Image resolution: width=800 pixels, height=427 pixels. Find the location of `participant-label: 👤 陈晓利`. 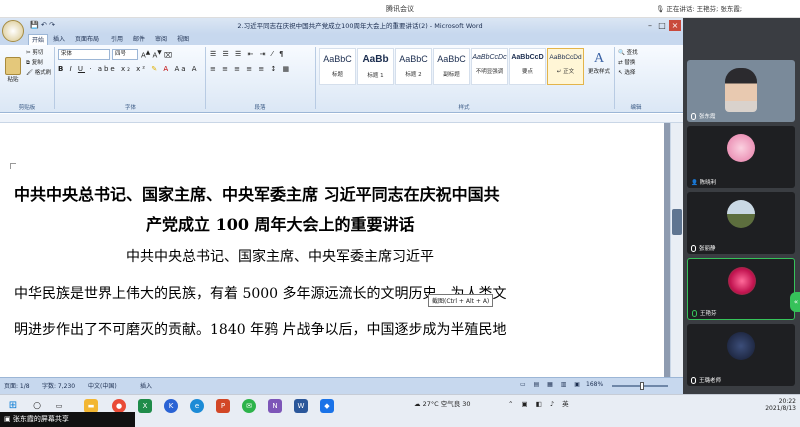

participant-label: 👤 陈晓利 is located at coordinates (704, 183).